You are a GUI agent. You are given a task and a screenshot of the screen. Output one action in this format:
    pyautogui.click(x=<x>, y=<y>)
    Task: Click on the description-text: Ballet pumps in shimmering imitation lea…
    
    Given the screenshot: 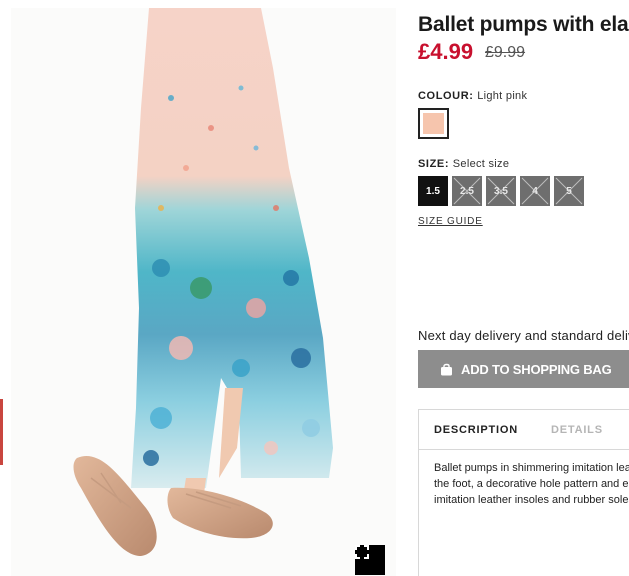 What is the action you would take?
    pyautogui.click(x=531, y=484)
    